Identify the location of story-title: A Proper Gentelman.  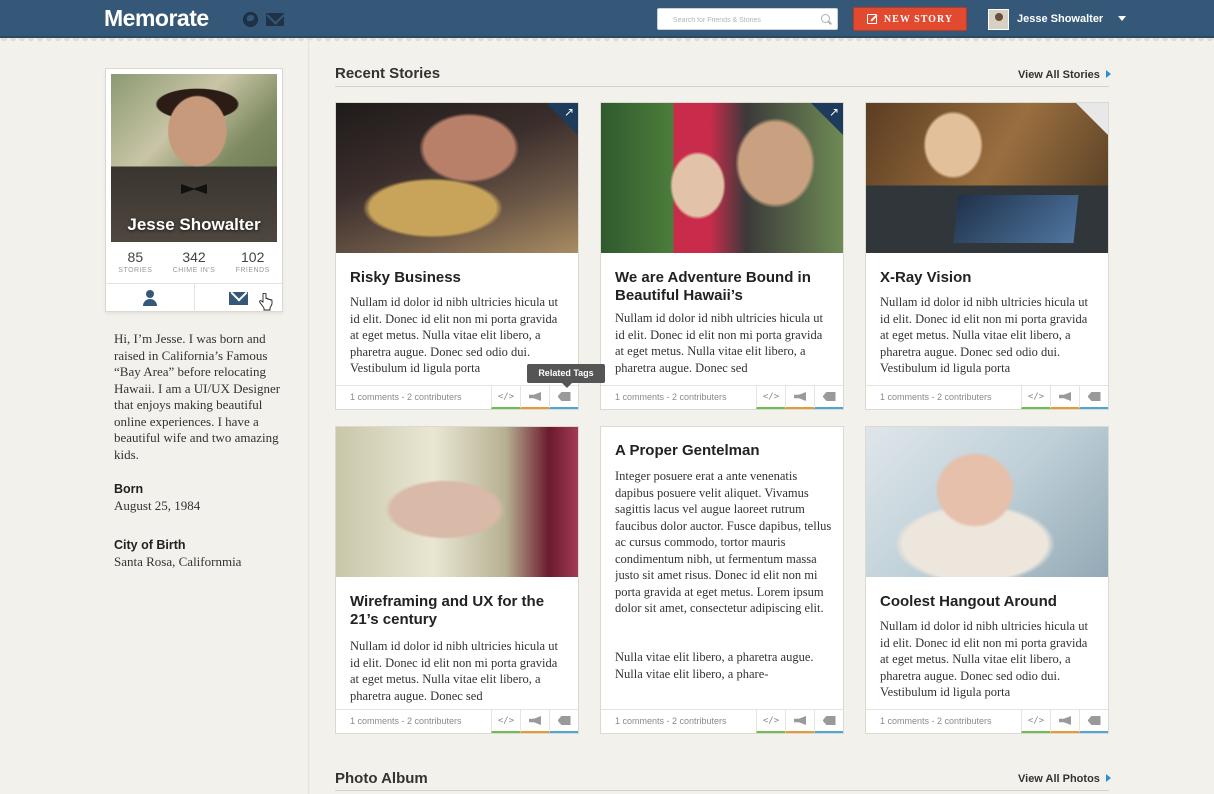
(723, 451).